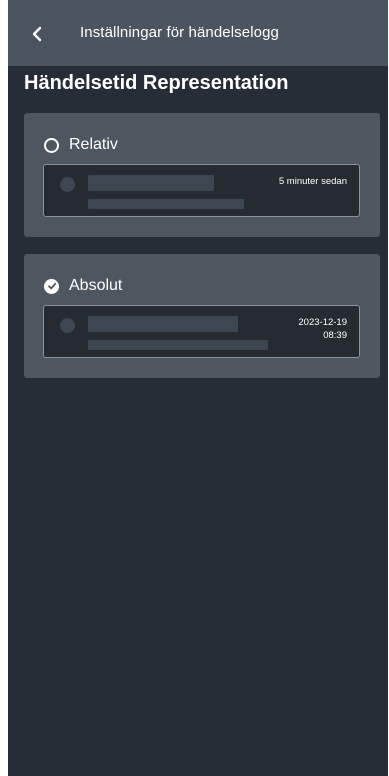  I want to click on preview-timestamp: 5 minuter sedan, so click(313, 181).